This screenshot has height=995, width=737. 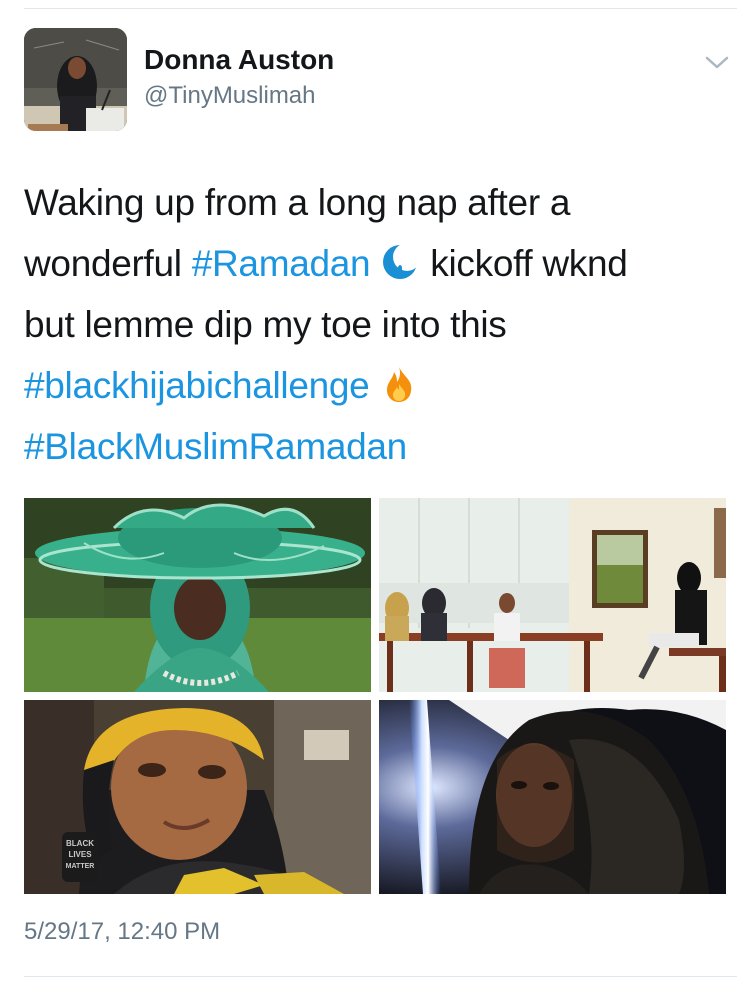 I want to click on top-divider, so click(x=380, y=8).